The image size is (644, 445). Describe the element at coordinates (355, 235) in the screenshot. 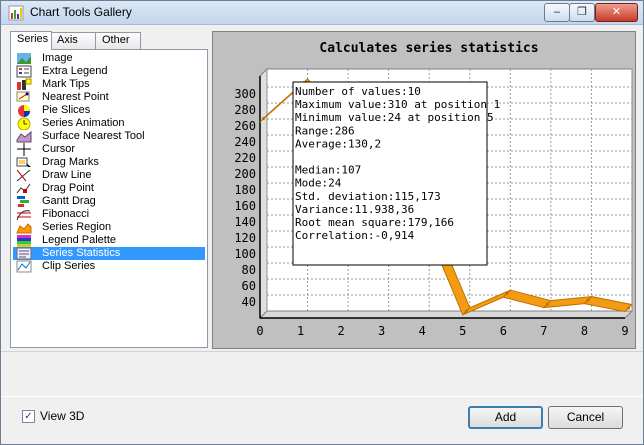

I see `statistics-line: Correlation:-0,914` at that location.